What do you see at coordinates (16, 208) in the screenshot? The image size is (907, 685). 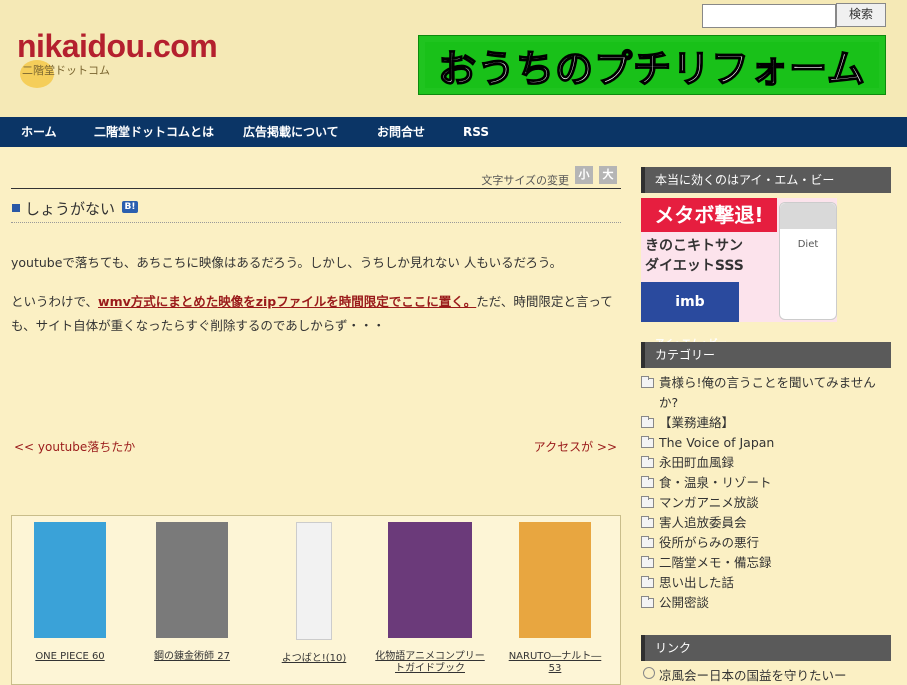 I see `title-bullet-icon` at bounding box center [16, 208].